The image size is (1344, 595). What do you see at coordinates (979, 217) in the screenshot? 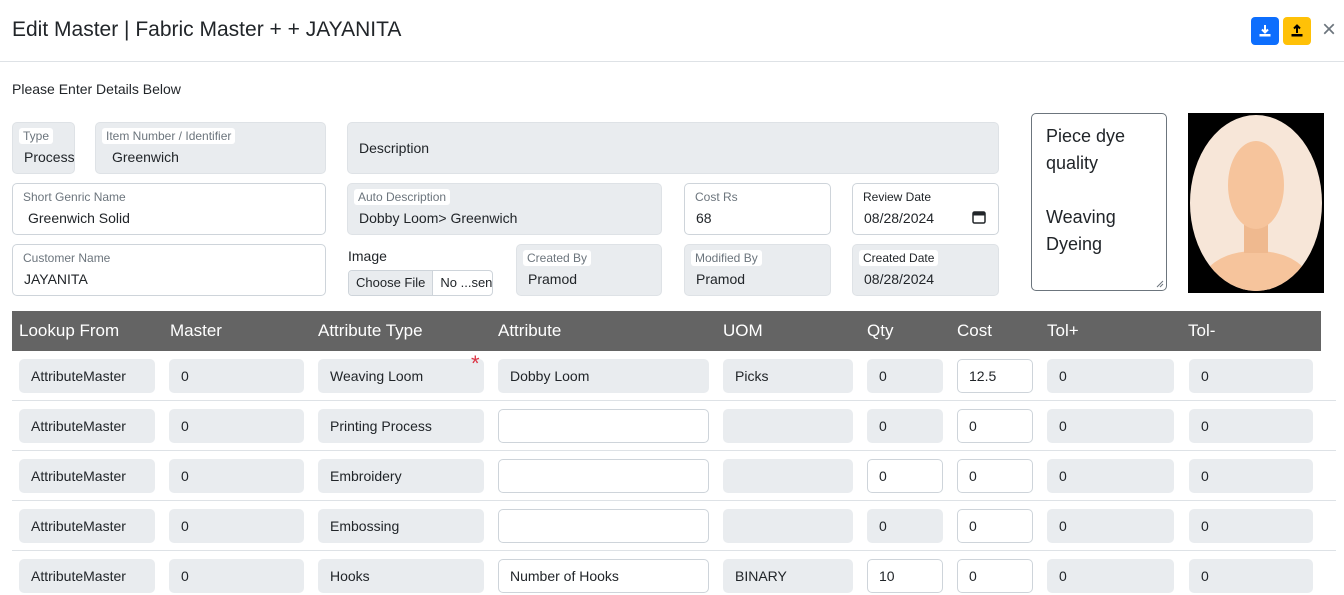
I see `calendar-icon` at bounding box center [979, 217].